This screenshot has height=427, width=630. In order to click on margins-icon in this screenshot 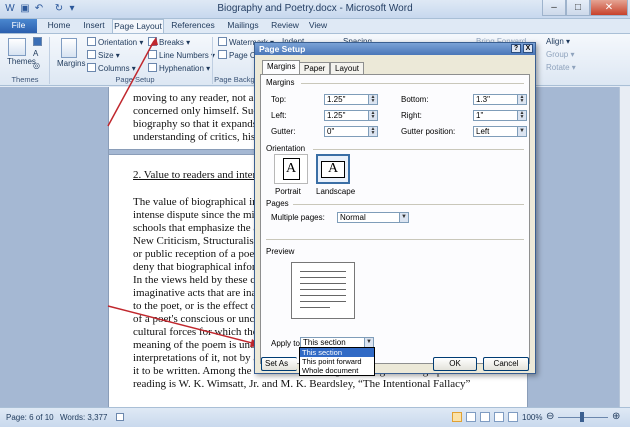, I will do `click(69, 48)`.